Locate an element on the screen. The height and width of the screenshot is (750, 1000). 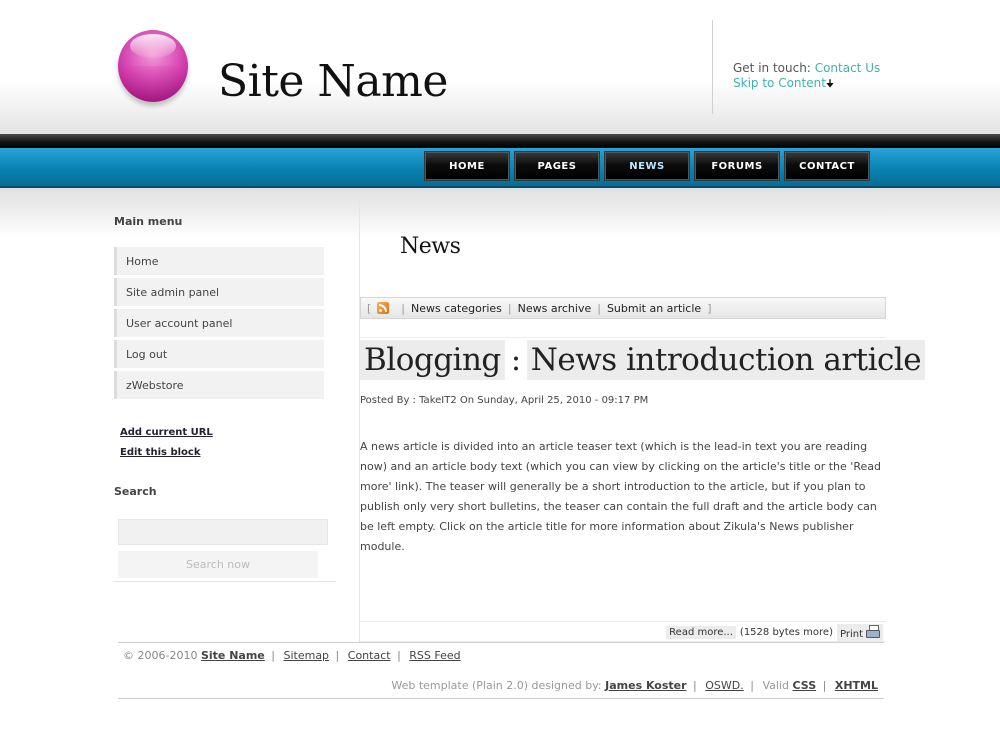
footer-bottom-rule is located at coordinates (501, 698).